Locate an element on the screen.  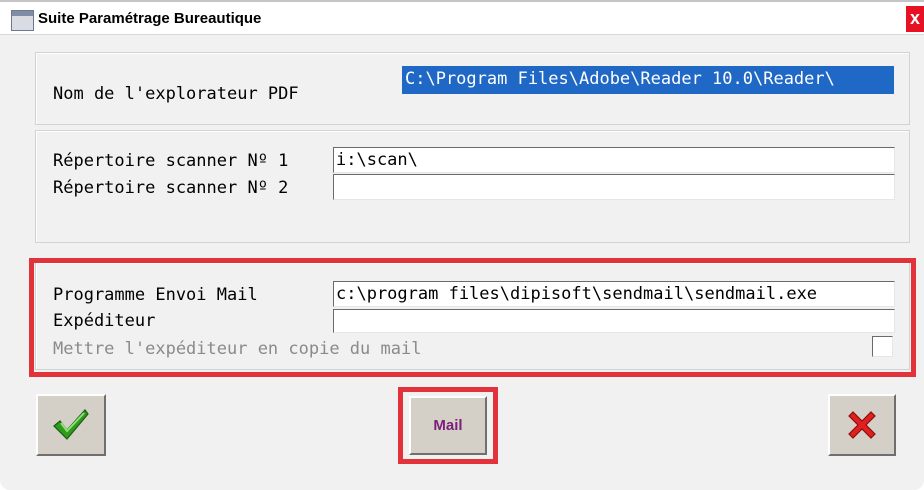
cancel-button is located at coordinates (862, 425).